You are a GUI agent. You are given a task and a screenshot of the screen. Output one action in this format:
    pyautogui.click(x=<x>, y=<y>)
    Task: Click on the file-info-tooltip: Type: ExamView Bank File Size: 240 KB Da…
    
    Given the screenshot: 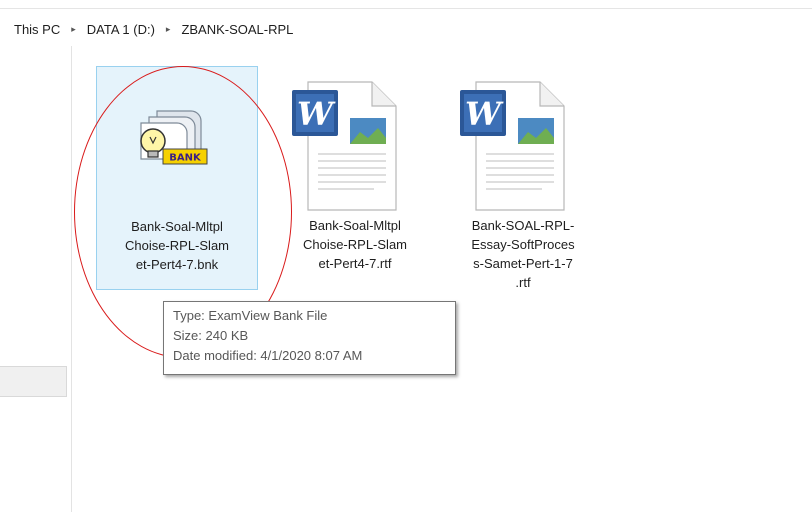 What is the action you would take?
    pyautogui.click(x=309, y=338)
    